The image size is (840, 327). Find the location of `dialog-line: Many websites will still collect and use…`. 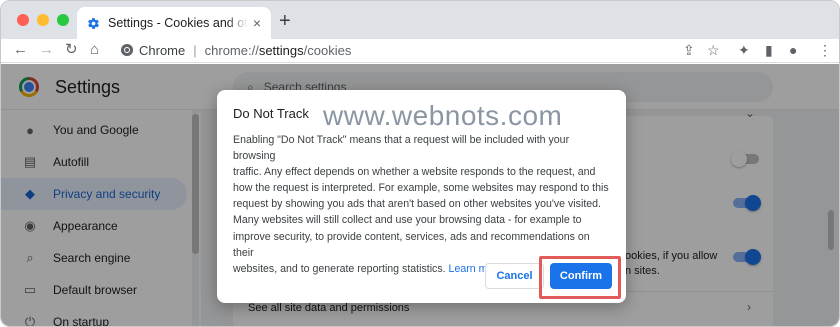

dialog-line: Many websites will still collect and use… is located at coordinates (407, 220).